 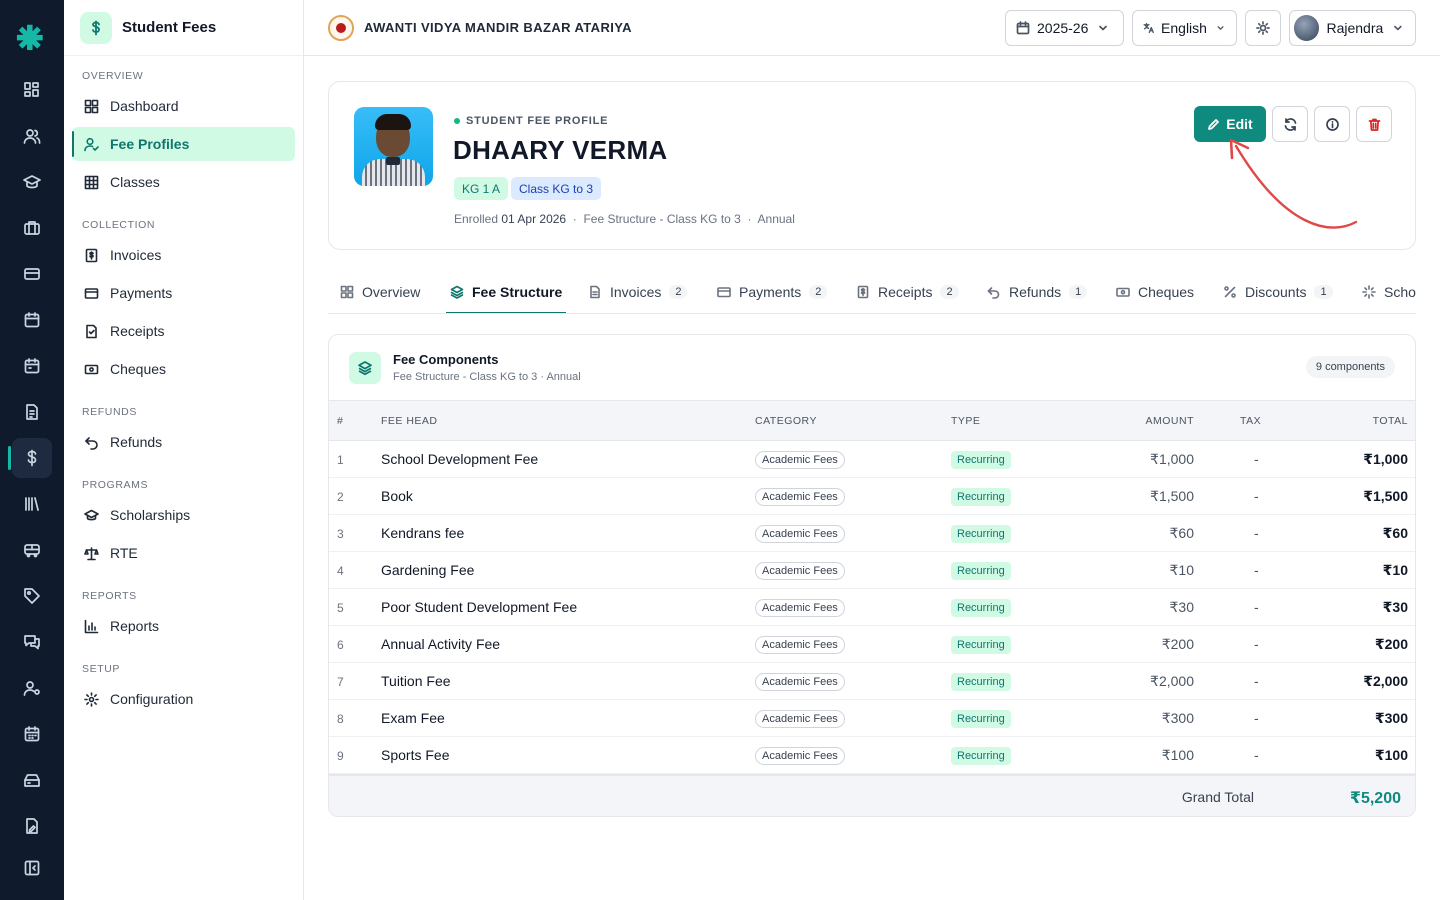 What do you see at coordinates (966, 421) in the screenshot?
I see `col-type: TYPE` at bounding box center [966, 421].